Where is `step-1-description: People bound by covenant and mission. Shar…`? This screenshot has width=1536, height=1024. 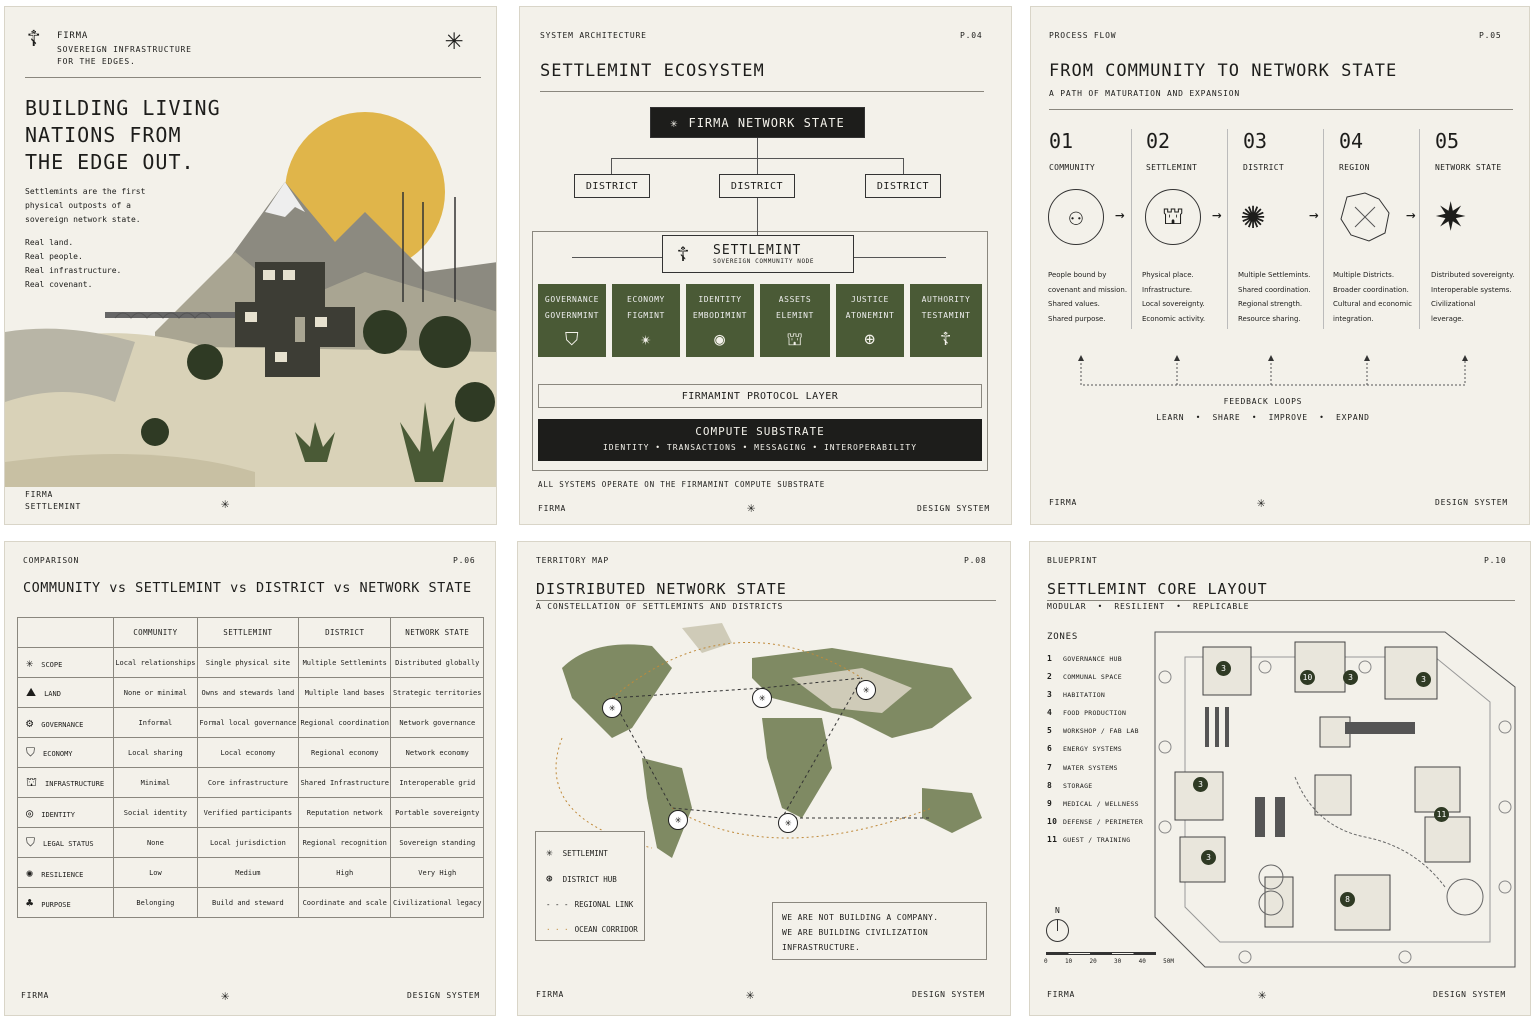
step-1-description: People bound by covenant and mission. Shar… is located at coordinates (1087, 297).